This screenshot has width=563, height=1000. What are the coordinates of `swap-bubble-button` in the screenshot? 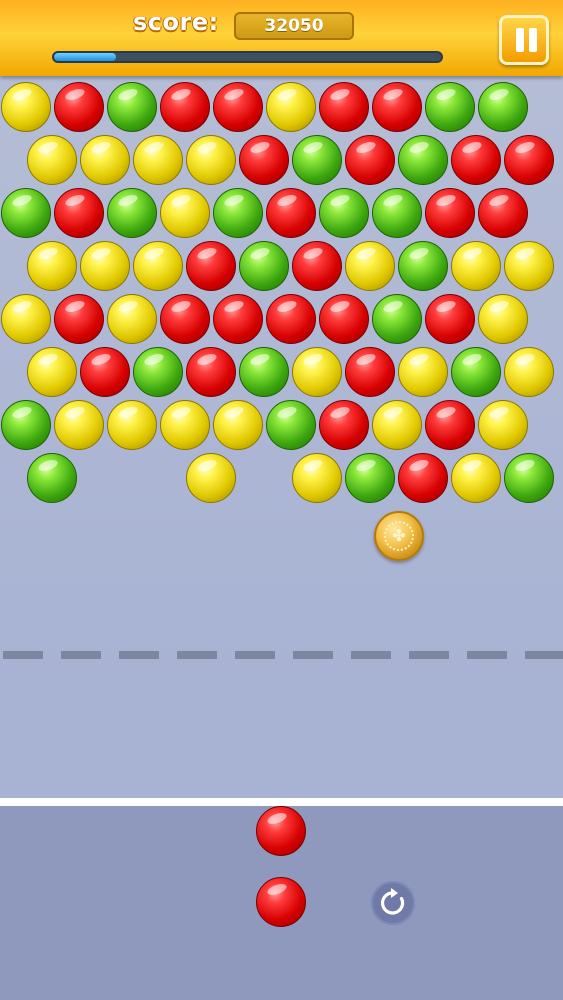 It's located at (393, 903).